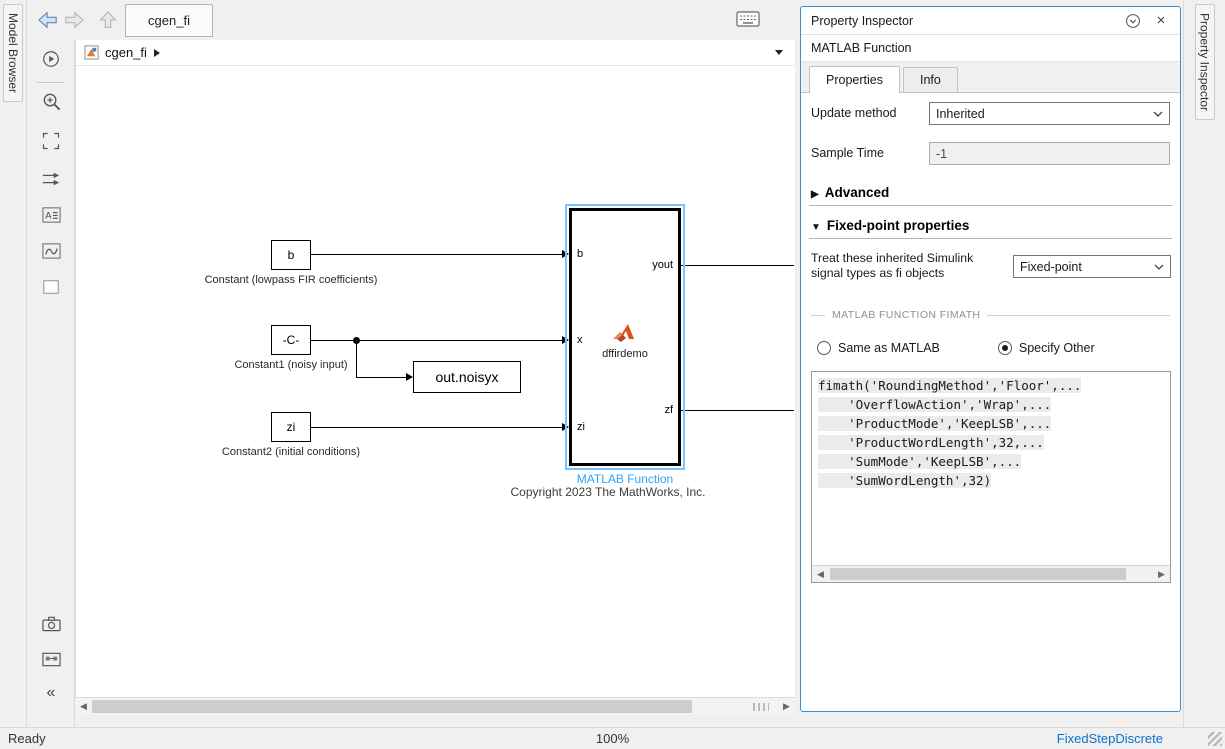  I want to click on wire-x-to-fn, so click(436, 340).